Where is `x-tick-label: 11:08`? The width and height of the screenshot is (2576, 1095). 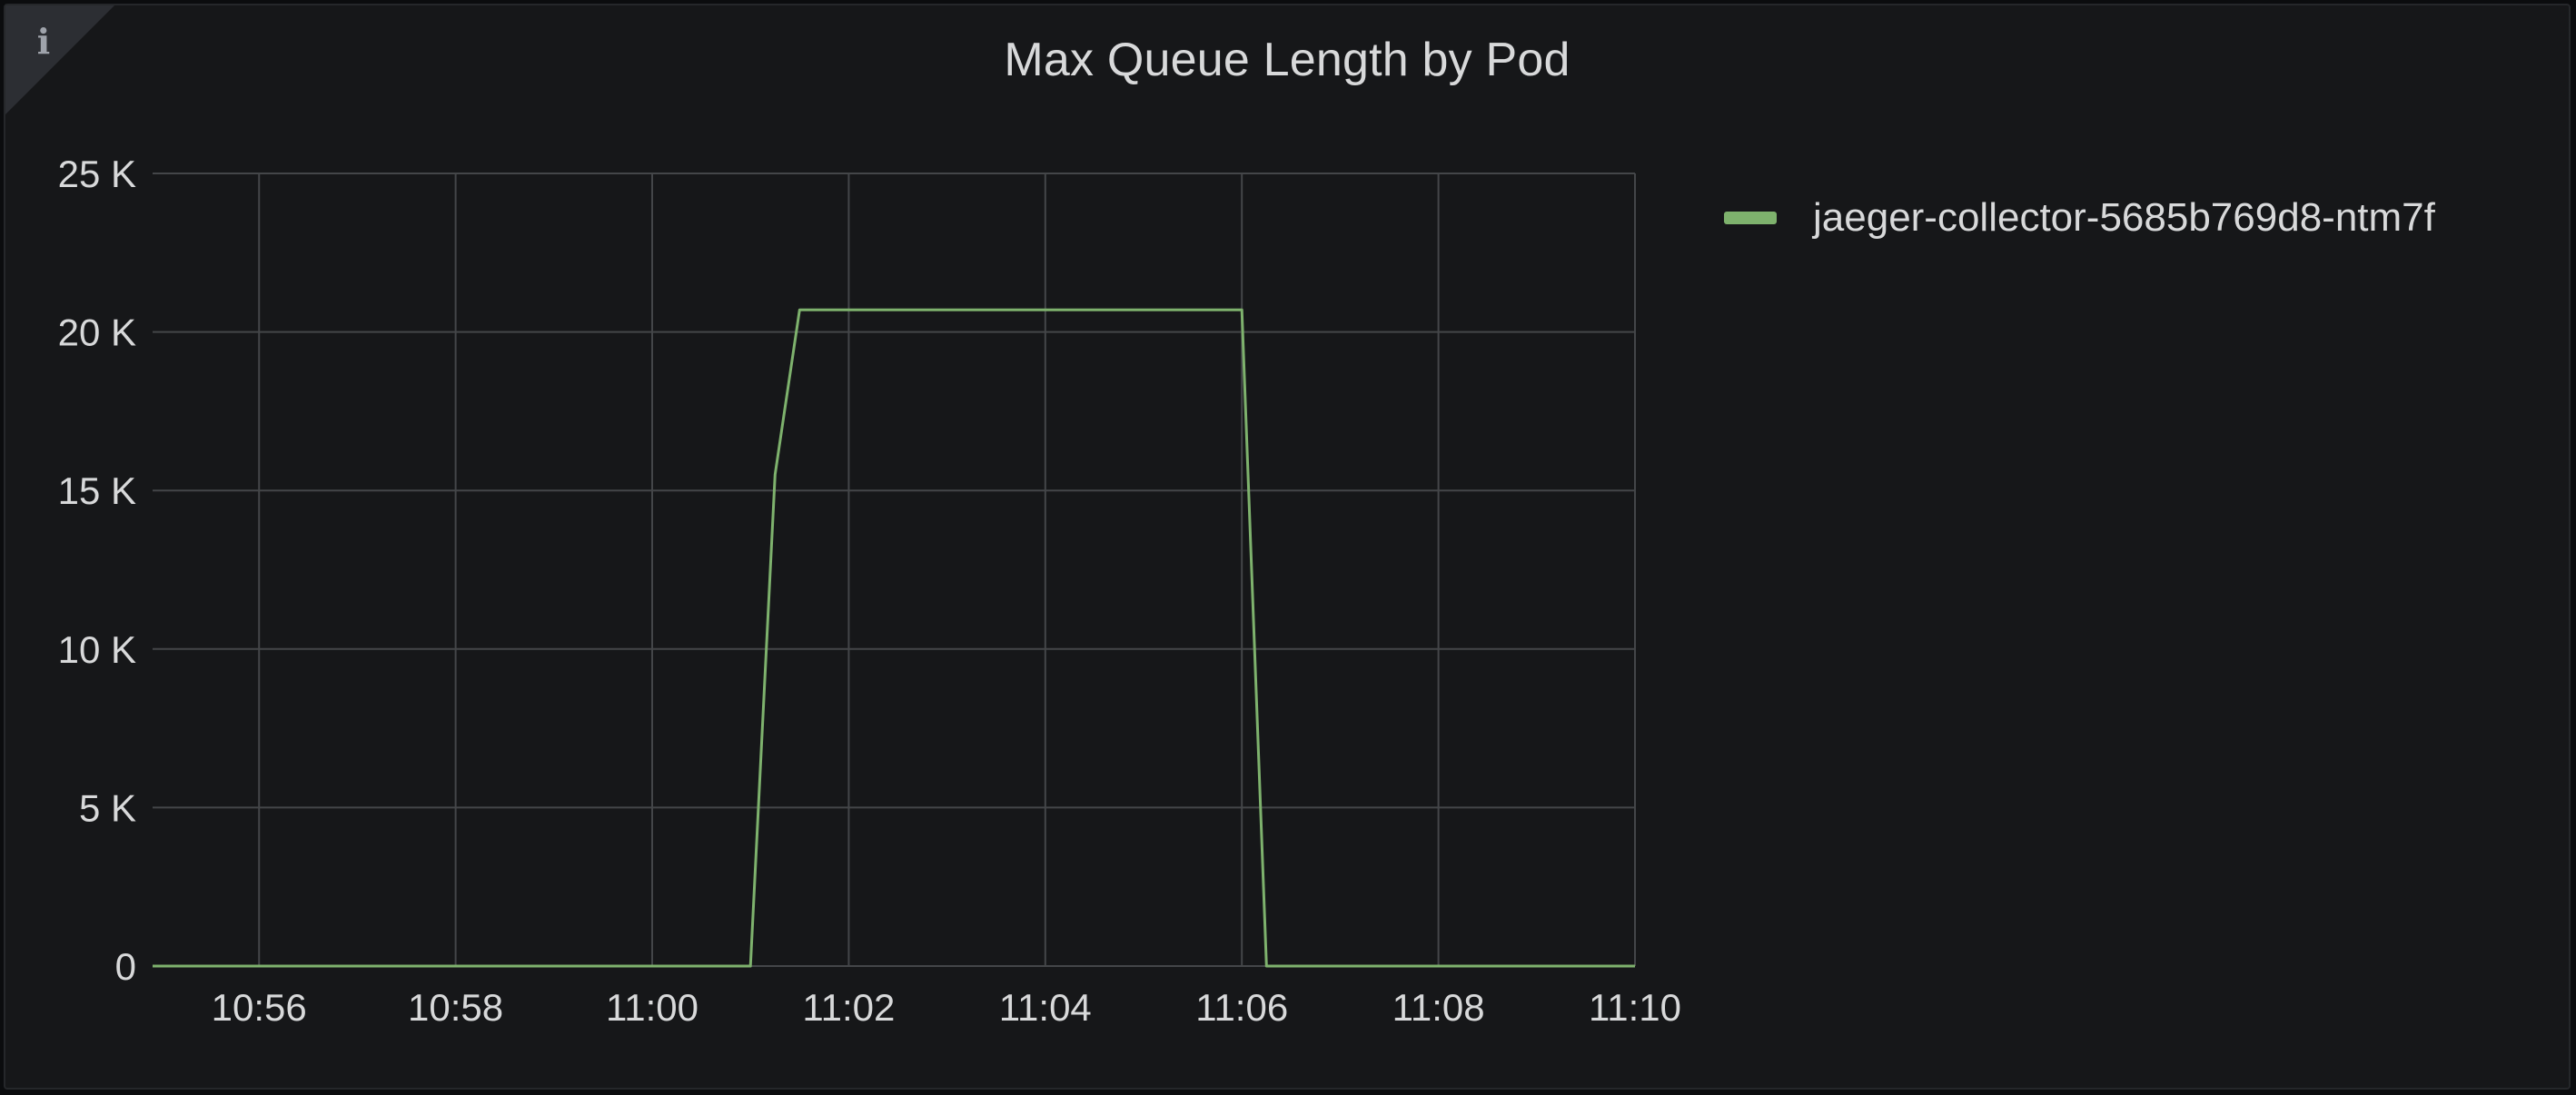 x-tick-label: 11:08 is located at coordinates (1438, 1007).